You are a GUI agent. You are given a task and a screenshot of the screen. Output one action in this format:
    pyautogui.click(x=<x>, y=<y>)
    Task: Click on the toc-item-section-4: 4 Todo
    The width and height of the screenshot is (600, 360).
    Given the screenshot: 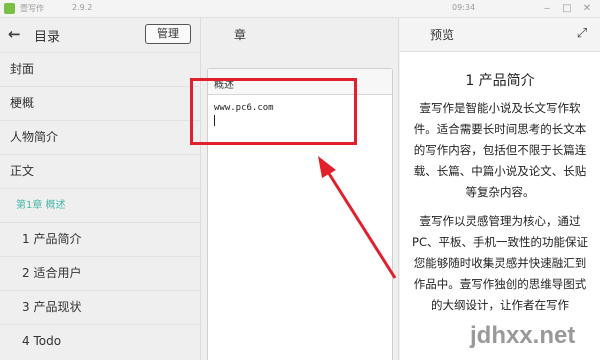 What is the action you would take?
    pyautogui.click(x=100, y=341)
    